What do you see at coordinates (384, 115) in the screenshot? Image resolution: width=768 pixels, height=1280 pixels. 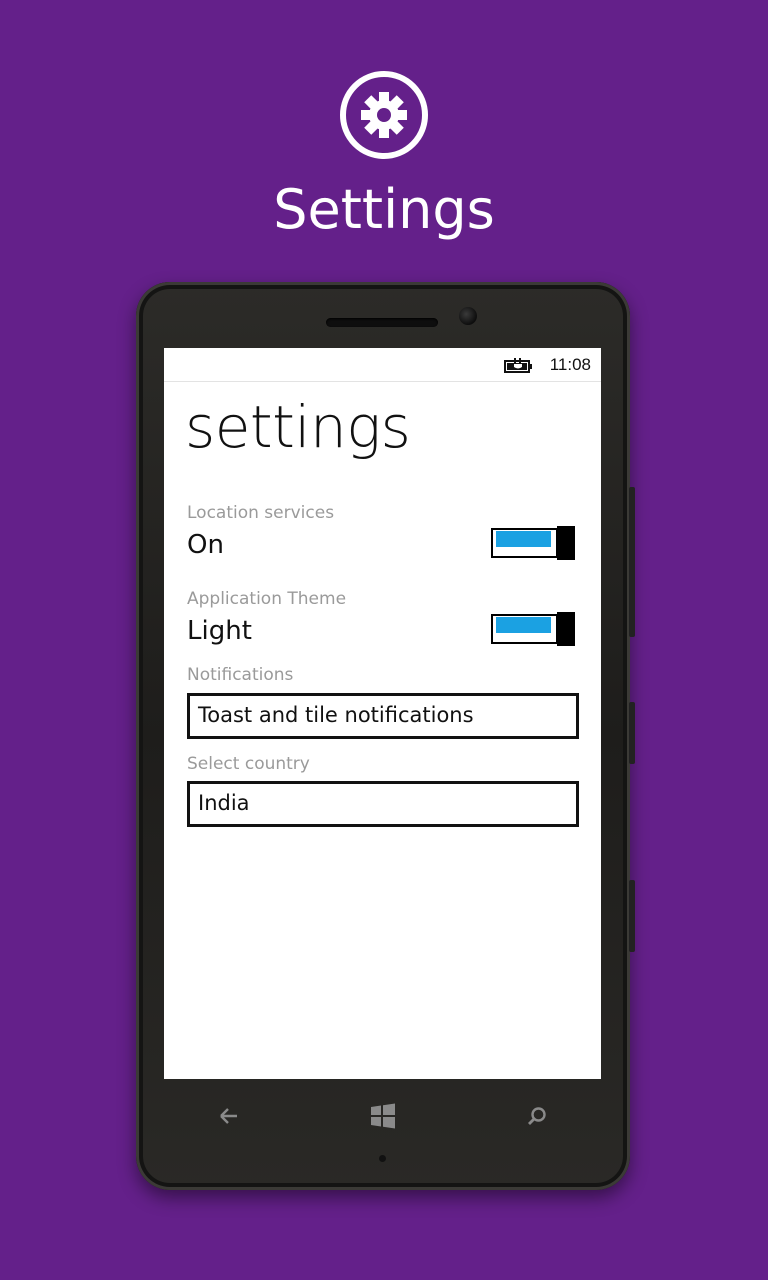 I see `gear-icon` at bounding box center [384, 115].